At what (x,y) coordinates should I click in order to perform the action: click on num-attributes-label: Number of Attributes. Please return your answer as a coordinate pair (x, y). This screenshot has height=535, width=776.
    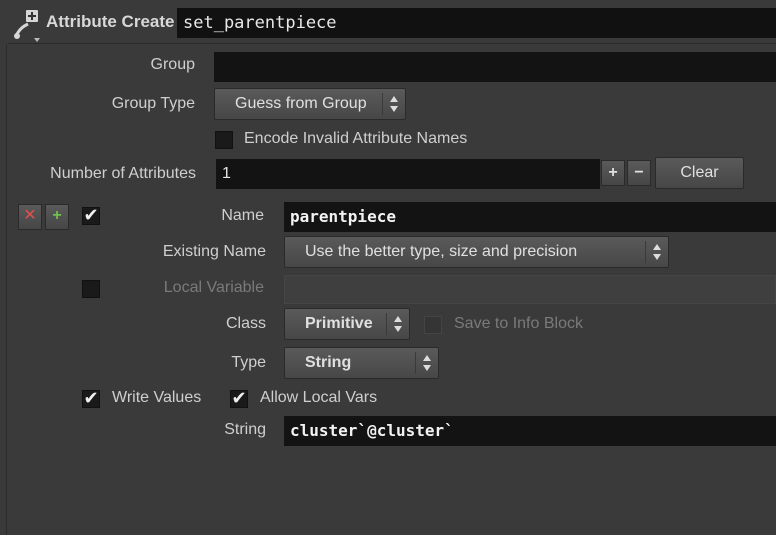
    Looking at the image, I should click on (123, 173).